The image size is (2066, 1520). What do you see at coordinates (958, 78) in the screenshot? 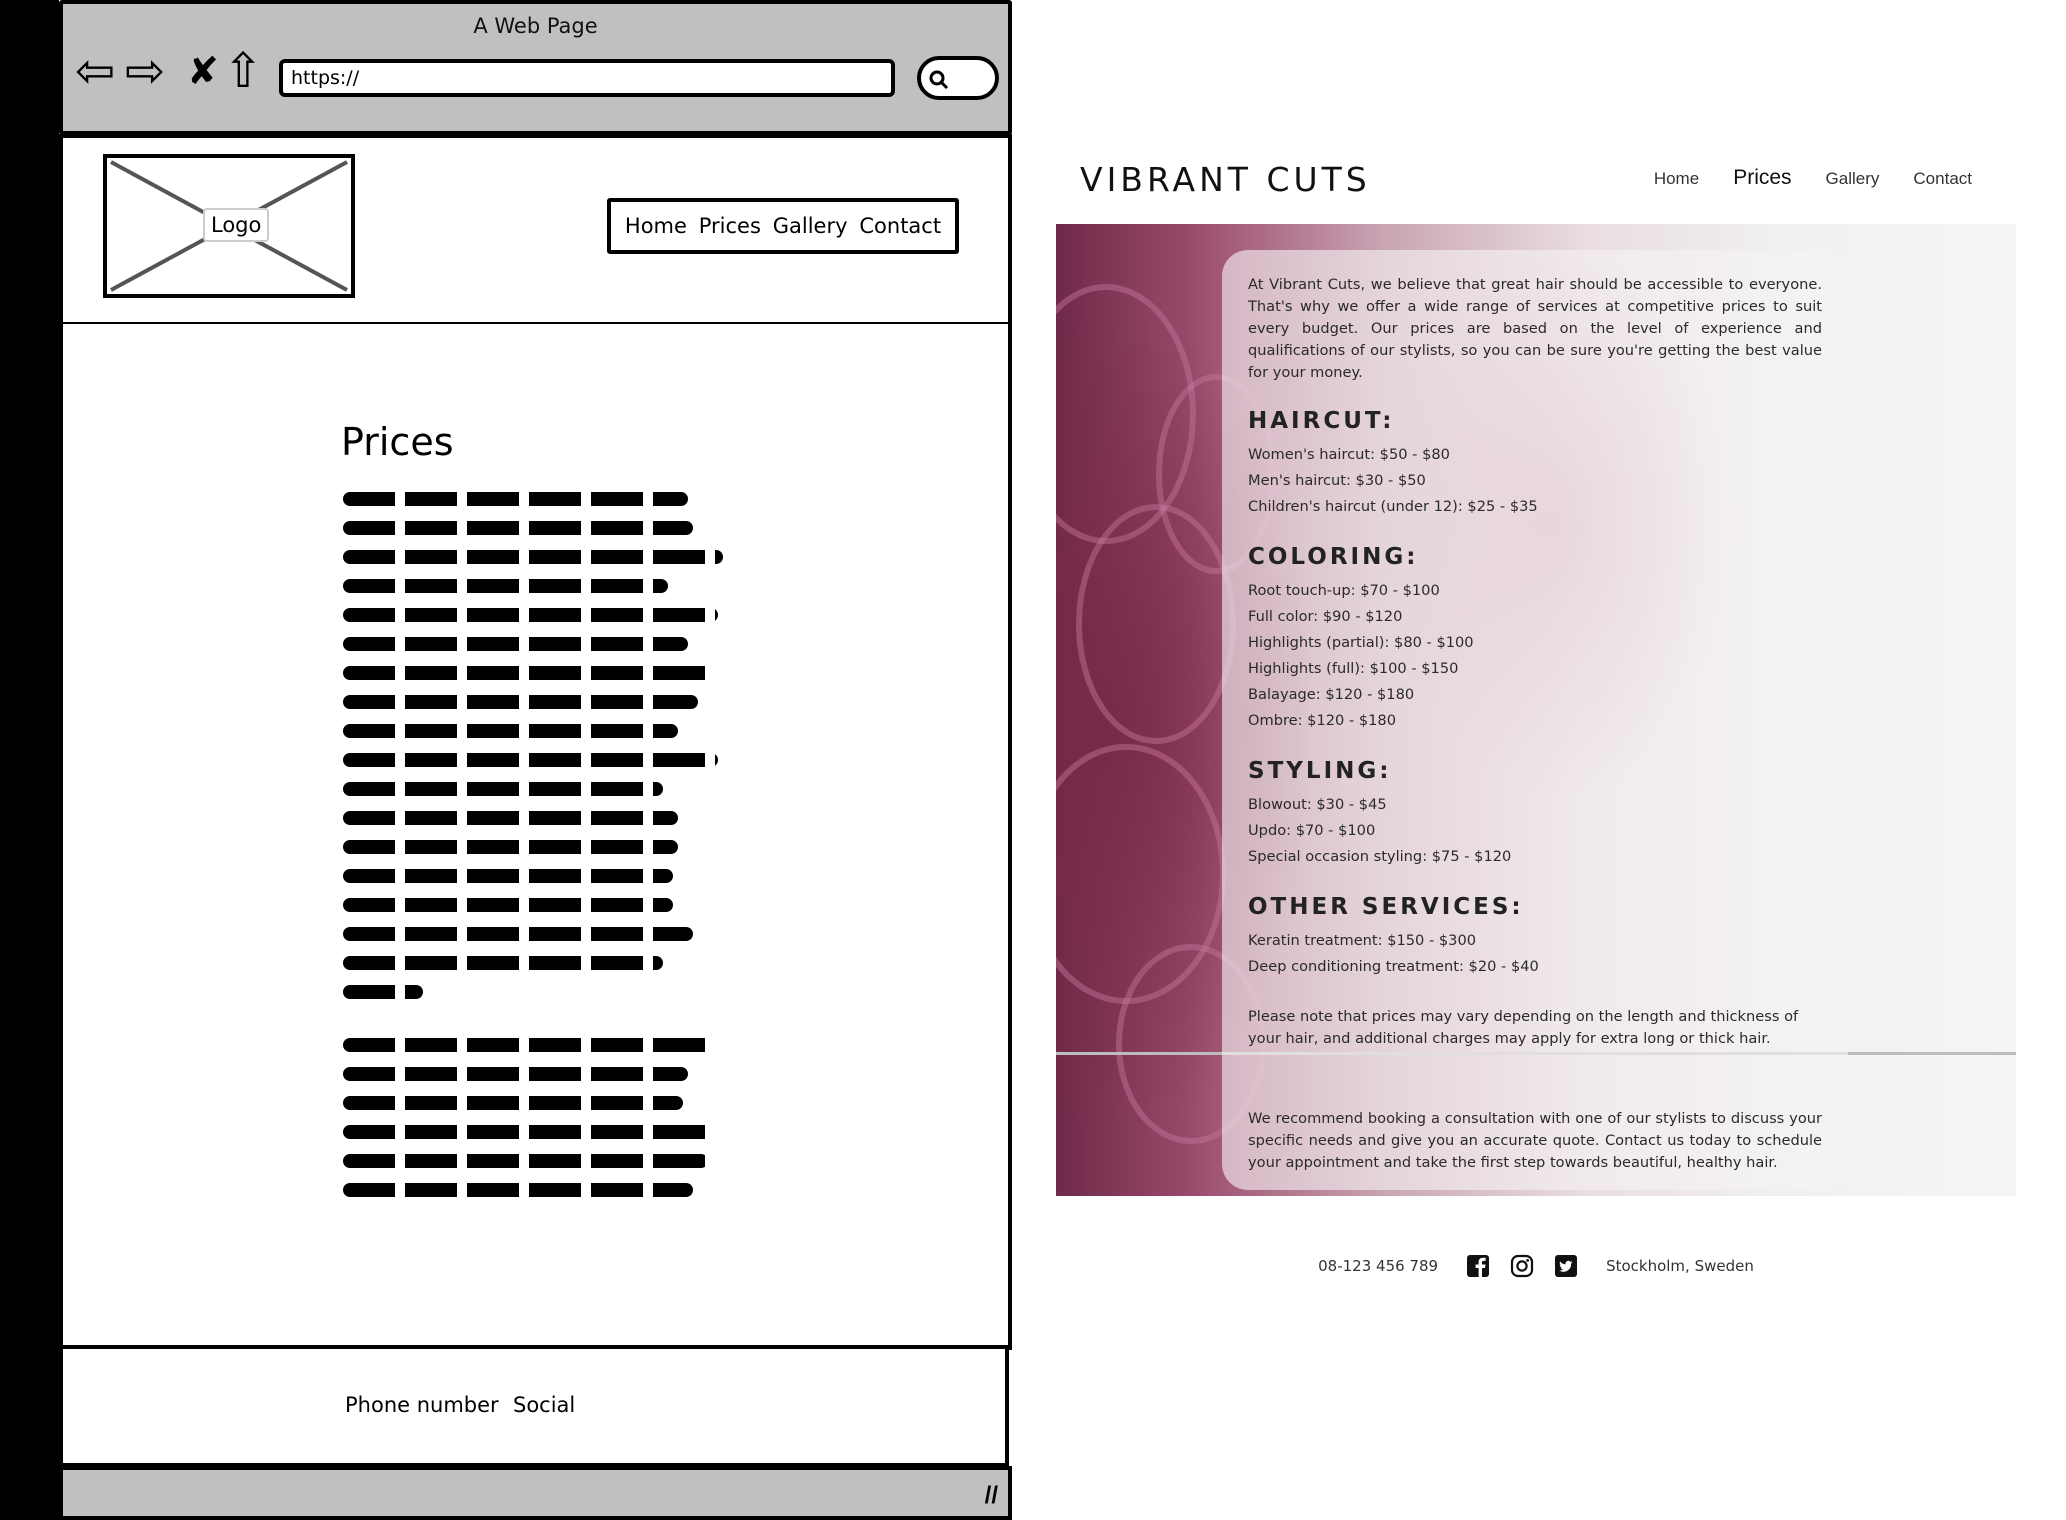
I see `search-button` at bounding box center [958, 78].